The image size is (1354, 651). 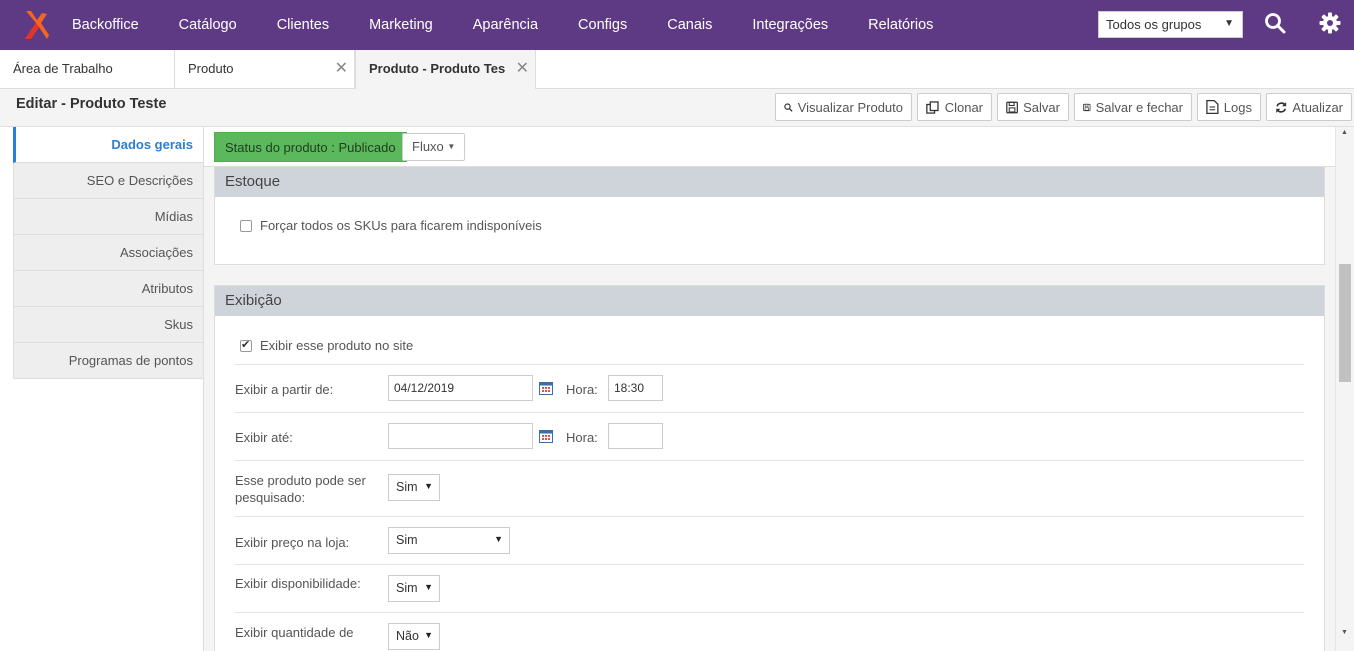 What do you see at coordinates (1229, 107) in the screenshot?
I see `logs-button: Logs` at bounding box center [1229, 107].